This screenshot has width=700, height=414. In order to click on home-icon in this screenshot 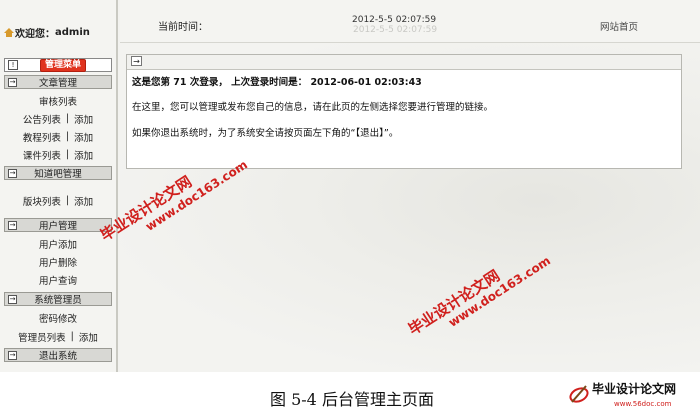, I will do `click(9, 32)`.